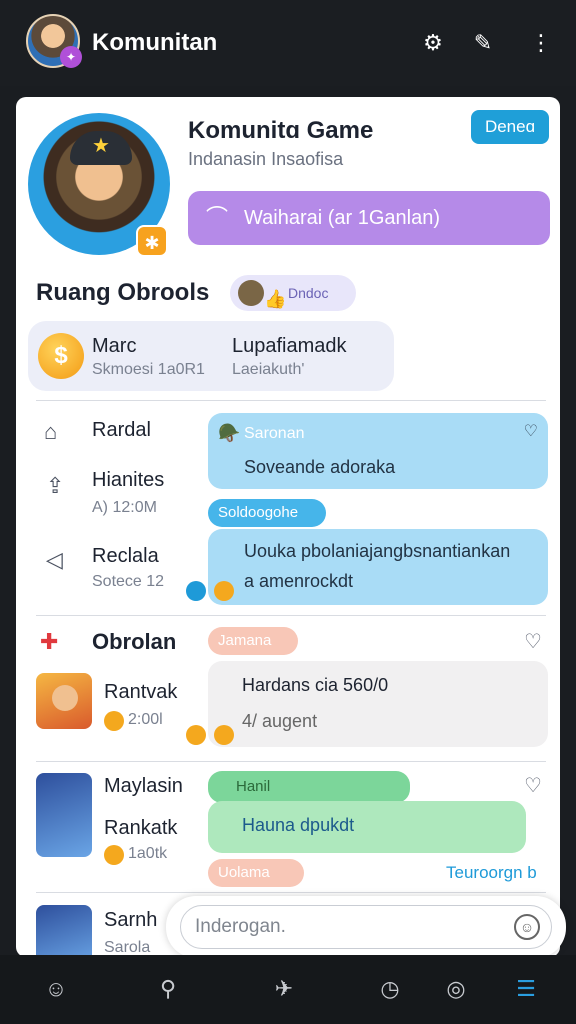 The image size is (576, 1024). Describe the element at coordinates (140, 828) in the screenshot. I see `row-name: Rankatk` at that location.